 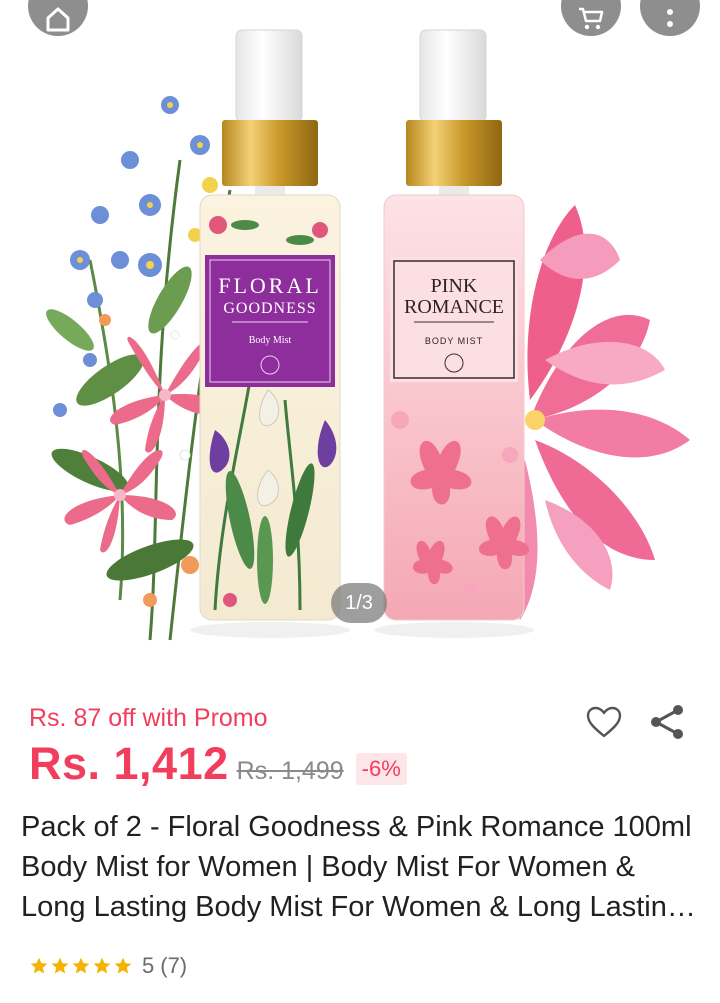 What do you see at coordinates (381, 769) in the screenshot?
I see `discount-badge: -6%` at bounding box center [381, 769].